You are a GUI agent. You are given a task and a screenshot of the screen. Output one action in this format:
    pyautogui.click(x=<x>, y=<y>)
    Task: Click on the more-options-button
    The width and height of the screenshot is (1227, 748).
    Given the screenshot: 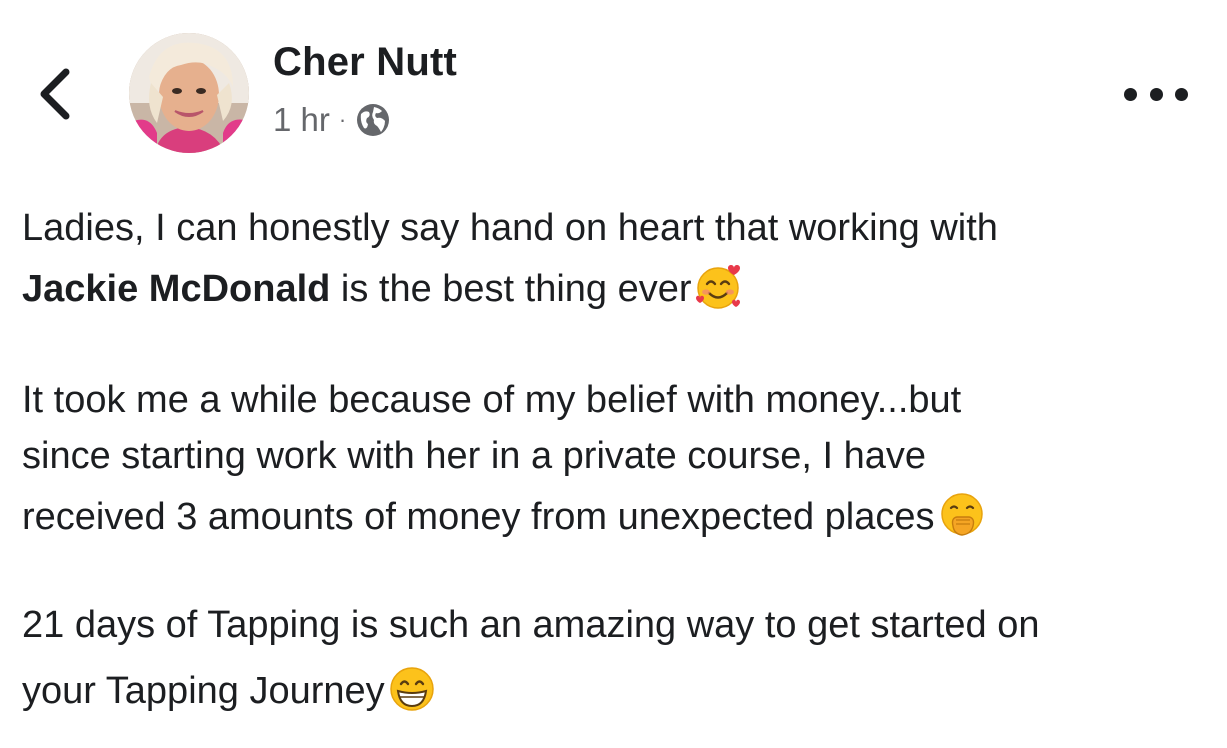 What is the action you would take?
    pyautogui.click(x=1156, y=94)
    